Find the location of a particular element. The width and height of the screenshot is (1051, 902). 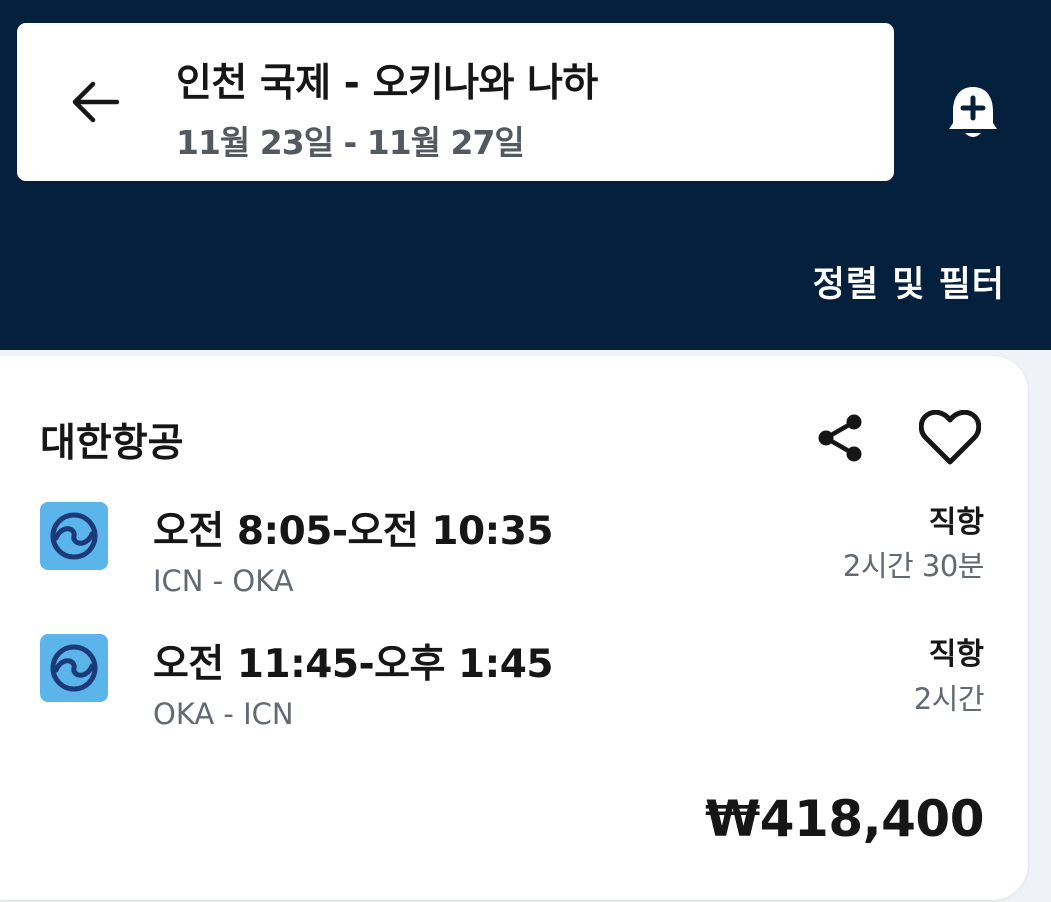

travel-dates: 11월 23일 - 11월 27일 is located at coordinates (350, 142).